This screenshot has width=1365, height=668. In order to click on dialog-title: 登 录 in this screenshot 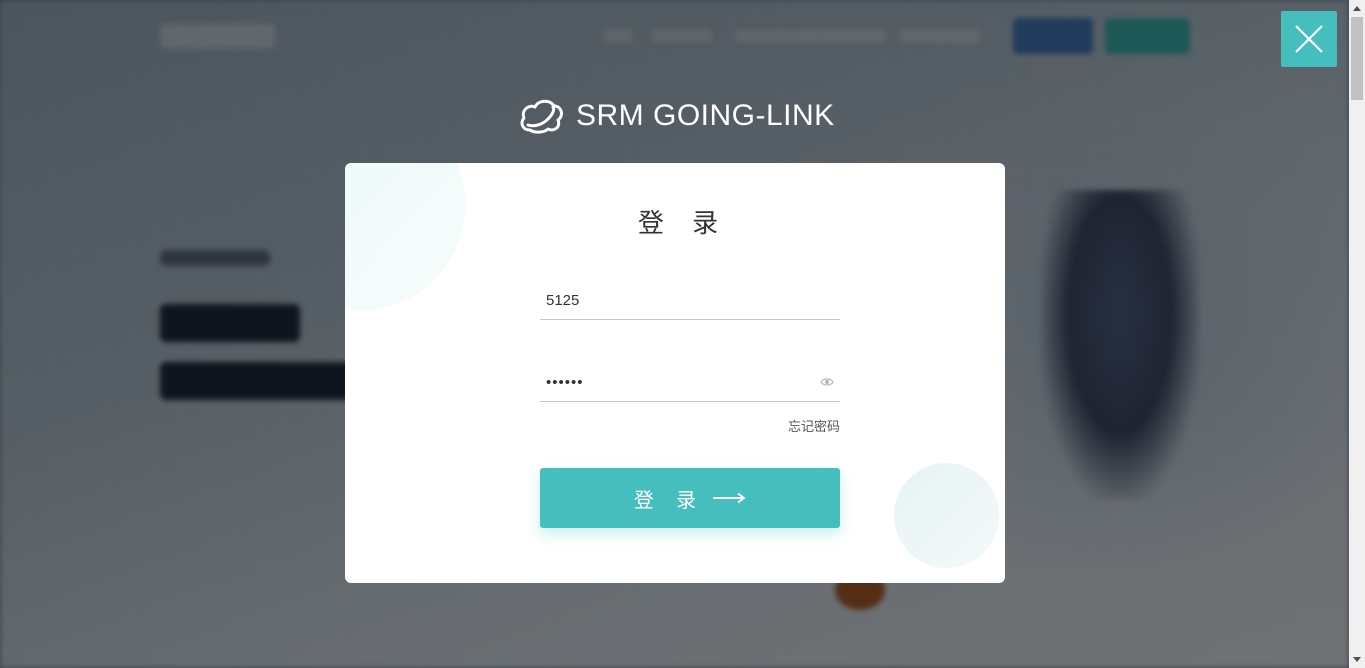, I will do `click(683, 224)`.